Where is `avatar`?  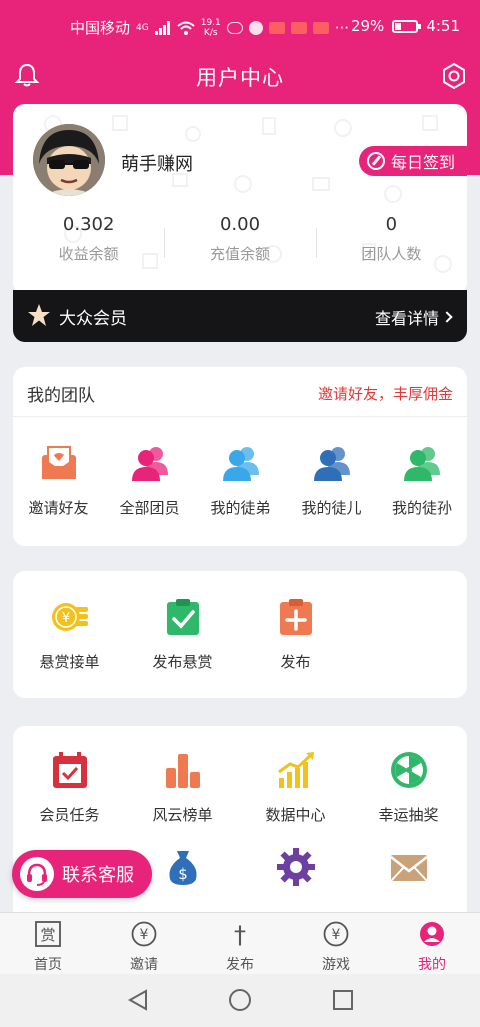 avatar is located at coordinates (69, 160).